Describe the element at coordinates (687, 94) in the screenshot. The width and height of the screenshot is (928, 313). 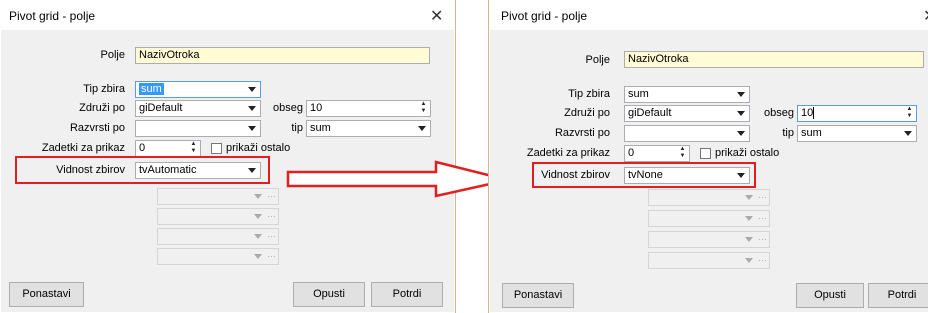
I see `tip-zbira-select: sum` at that location.